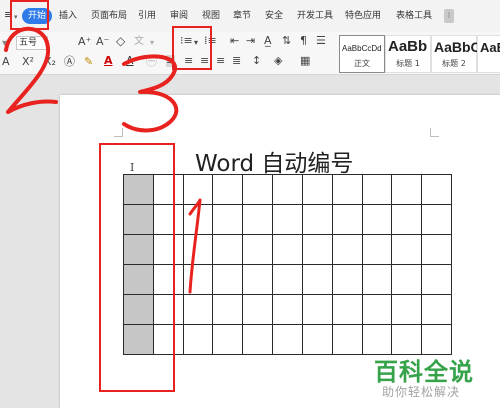 Image resolution: width=500 pixels, height=408 pixels. I want to click on tab-section: 章节, so click(242, 16).